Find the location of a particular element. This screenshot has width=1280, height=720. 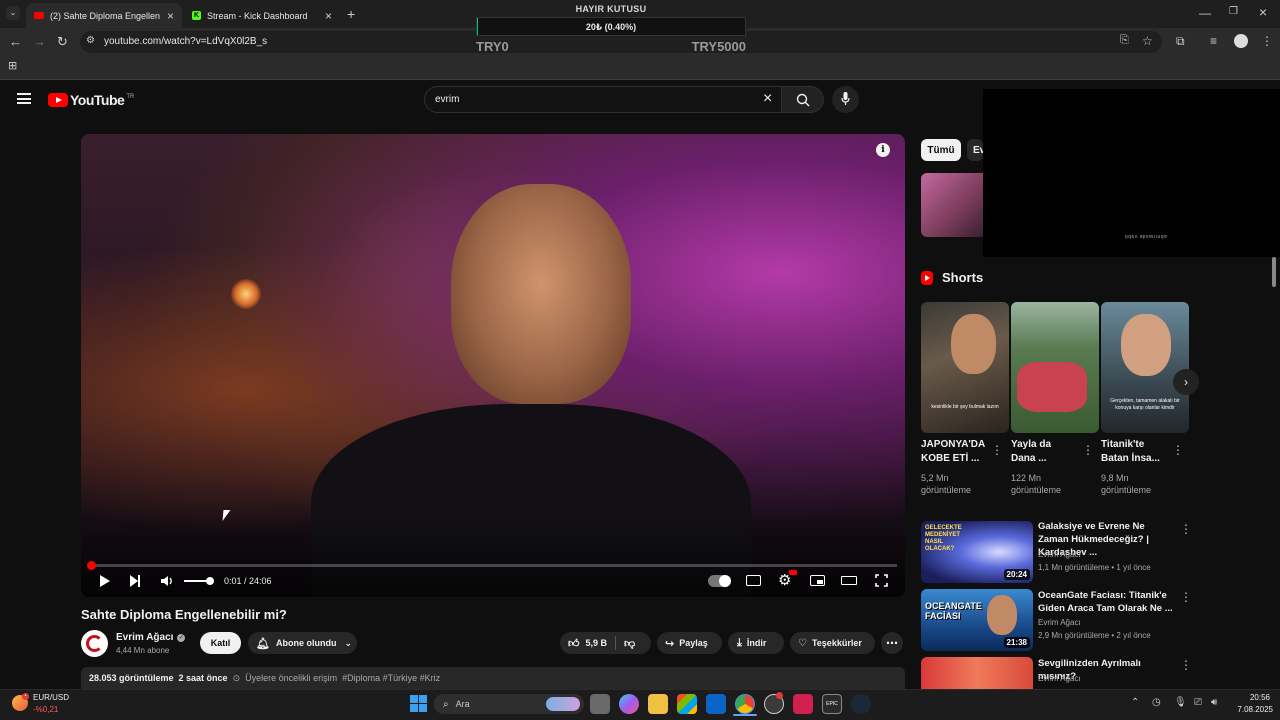

chip-evrim: Ev is located at coordinates (975, 150).